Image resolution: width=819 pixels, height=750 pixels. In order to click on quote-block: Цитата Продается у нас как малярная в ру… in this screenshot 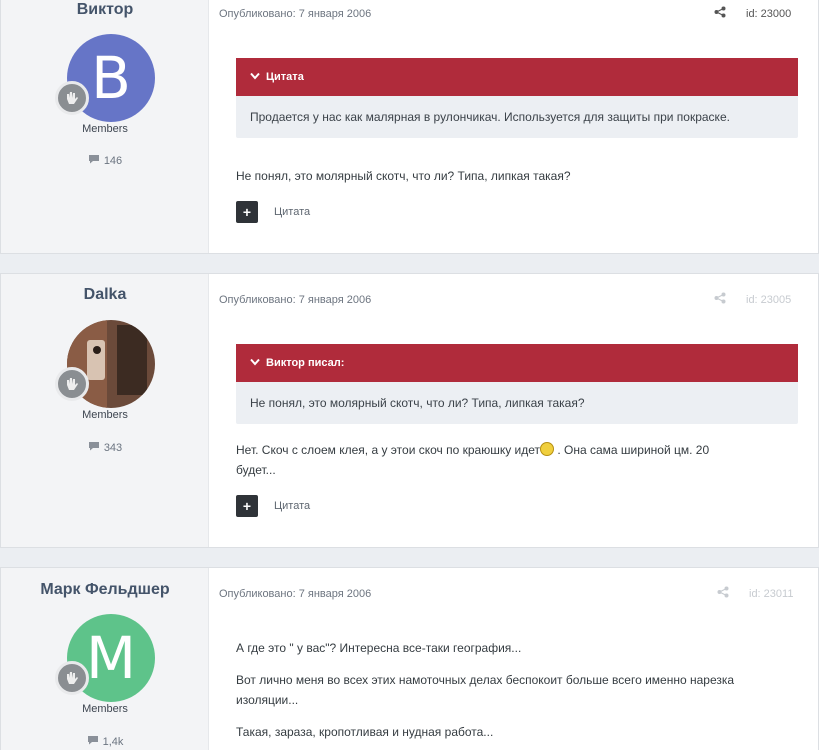, I will do `click(517, 98)`.